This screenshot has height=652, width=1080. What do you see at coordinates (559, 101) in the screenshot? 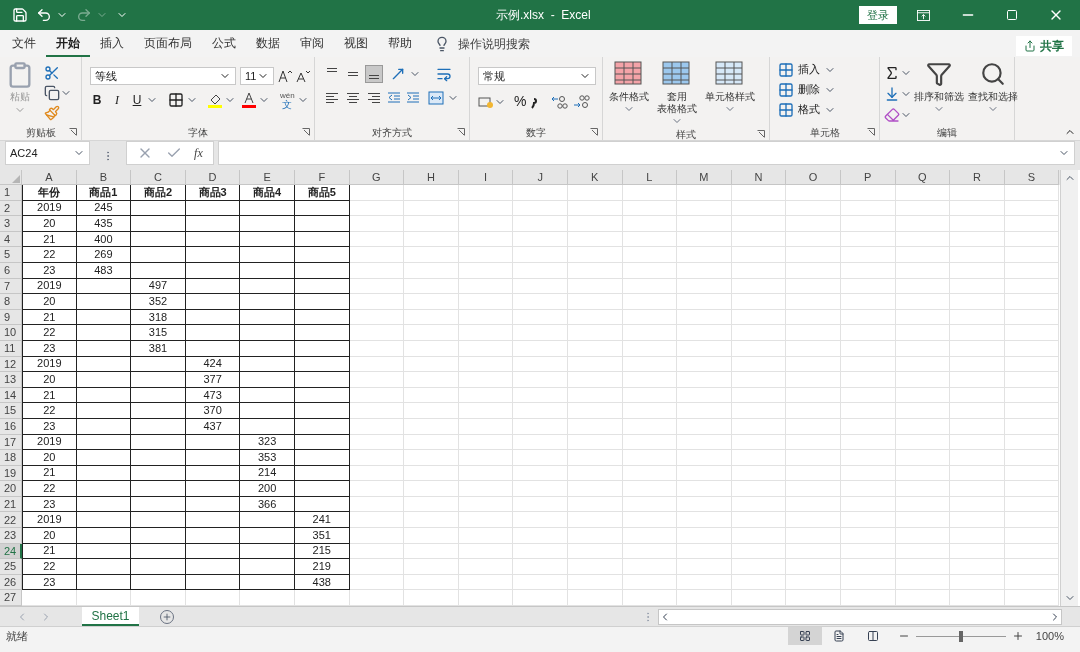
I see `increase-decimal-icon` at bounding box center [559, 101].